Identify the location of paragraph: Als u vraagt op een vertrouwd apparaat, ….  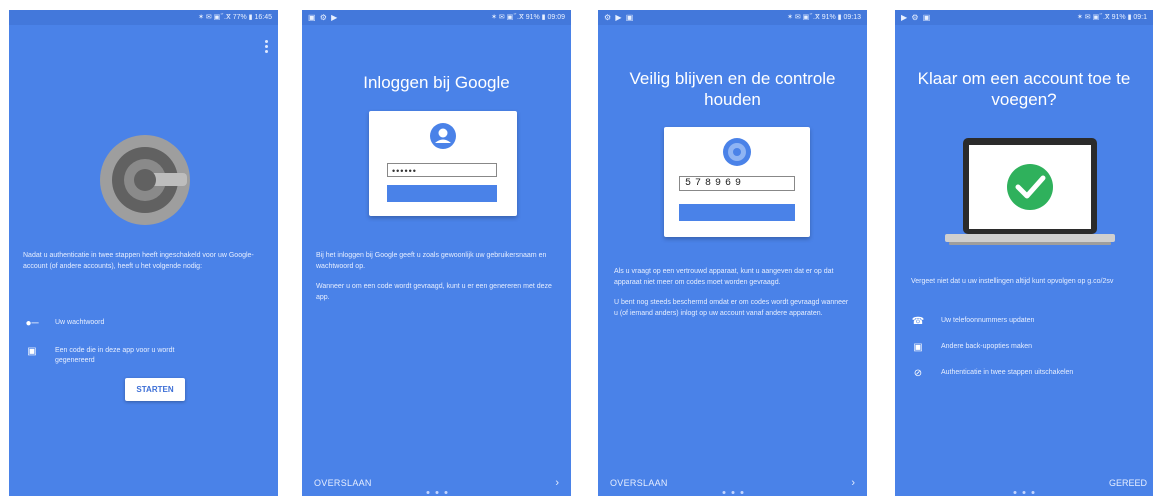
(724, 277).